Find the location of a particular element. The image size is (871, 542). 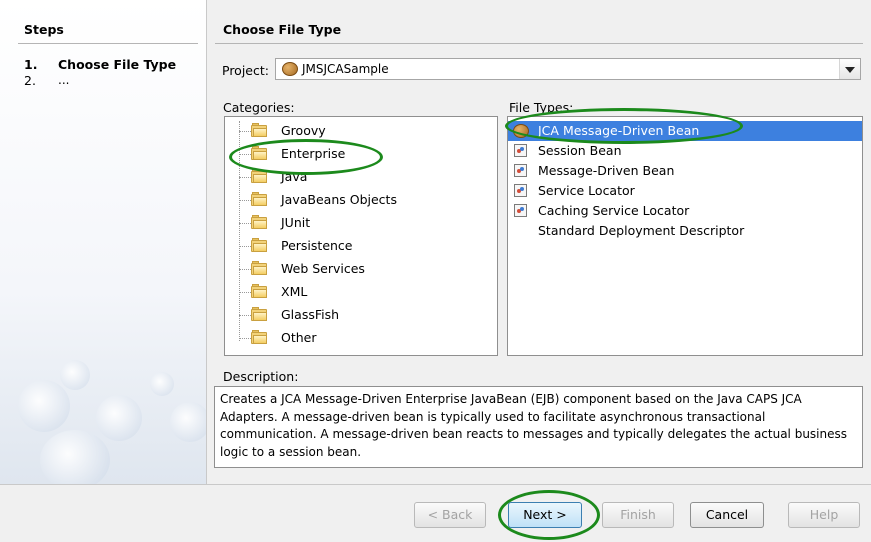

category-item-xml: XML is located at coordinates (355, 292).